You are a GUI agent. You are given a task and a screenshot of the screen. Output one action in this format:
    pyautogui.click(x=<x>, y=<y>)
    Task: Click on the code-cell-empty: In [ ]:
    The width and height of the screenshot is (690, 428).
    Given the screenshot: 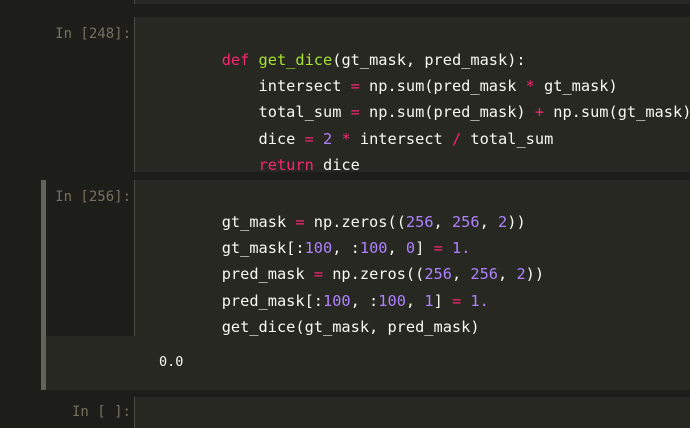 What is the action you would take?
    pyautogui.click(x=365, y=412)
    